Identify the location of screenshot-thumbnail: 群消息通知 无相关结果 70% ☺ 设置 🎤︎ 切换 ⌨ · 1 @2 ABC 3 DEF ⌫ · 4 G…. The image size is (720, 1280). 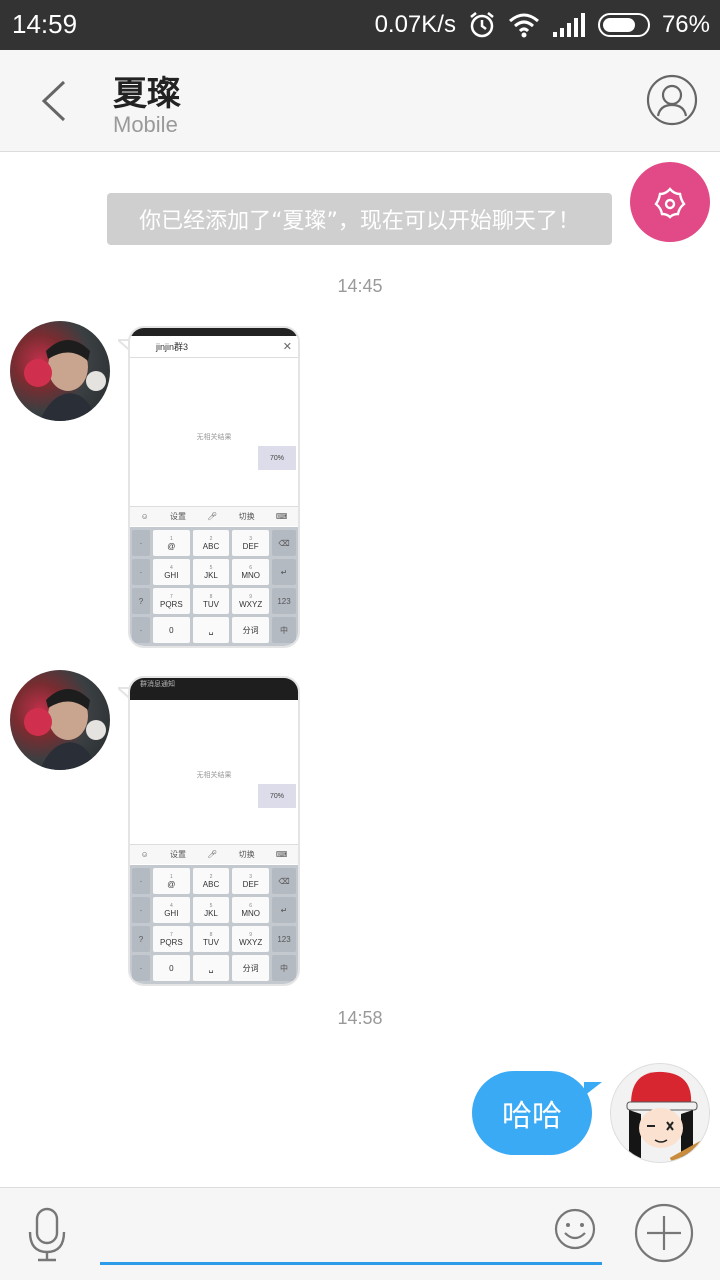
(214, 831).